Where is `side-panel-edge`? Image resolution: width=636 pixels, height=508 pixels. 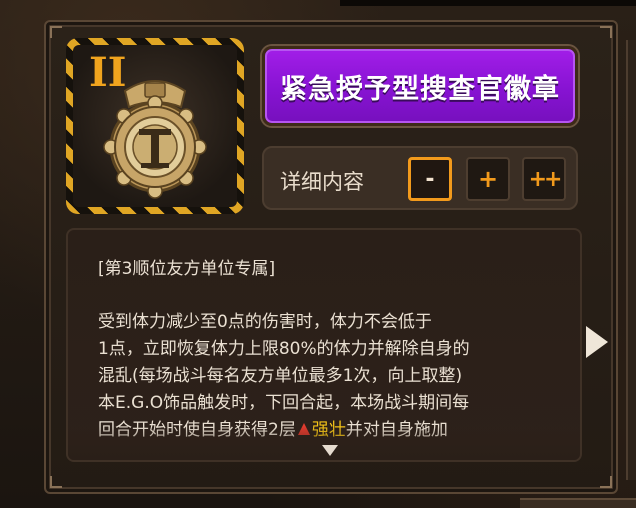 side-panel-edge is located at coordinates (631, 260).